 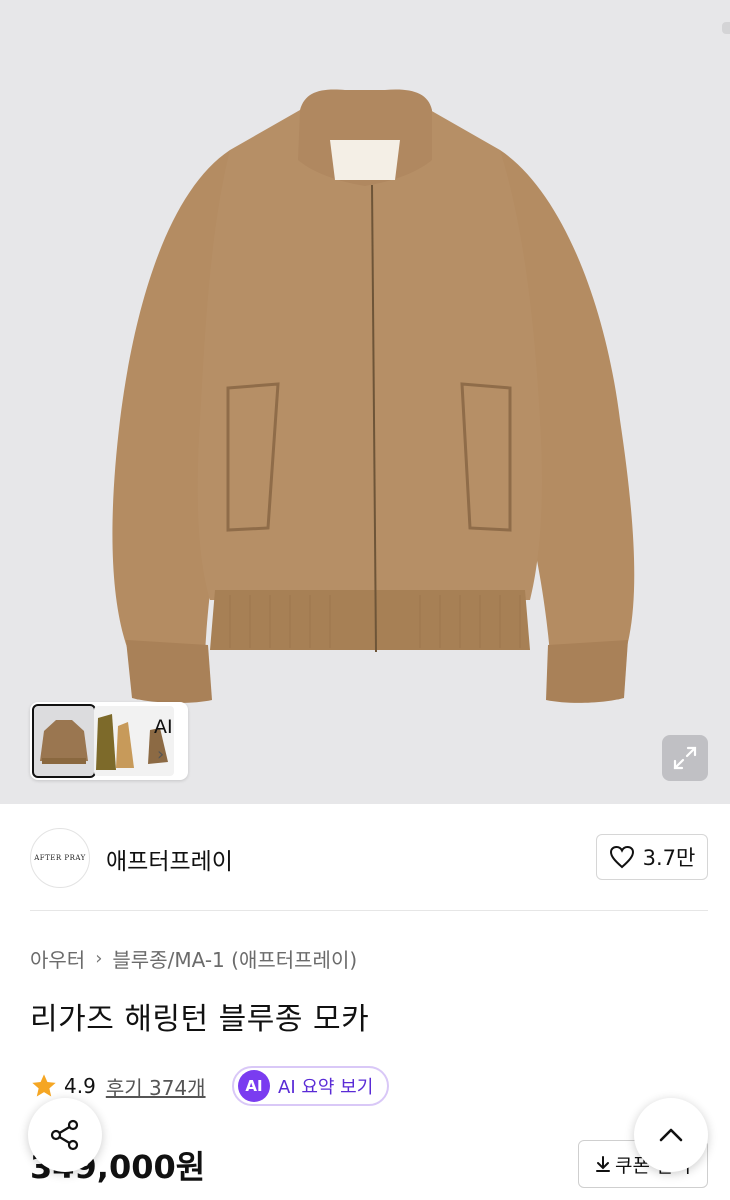 I want to click on like-count: 3.7만, so click(x=669, y=858).